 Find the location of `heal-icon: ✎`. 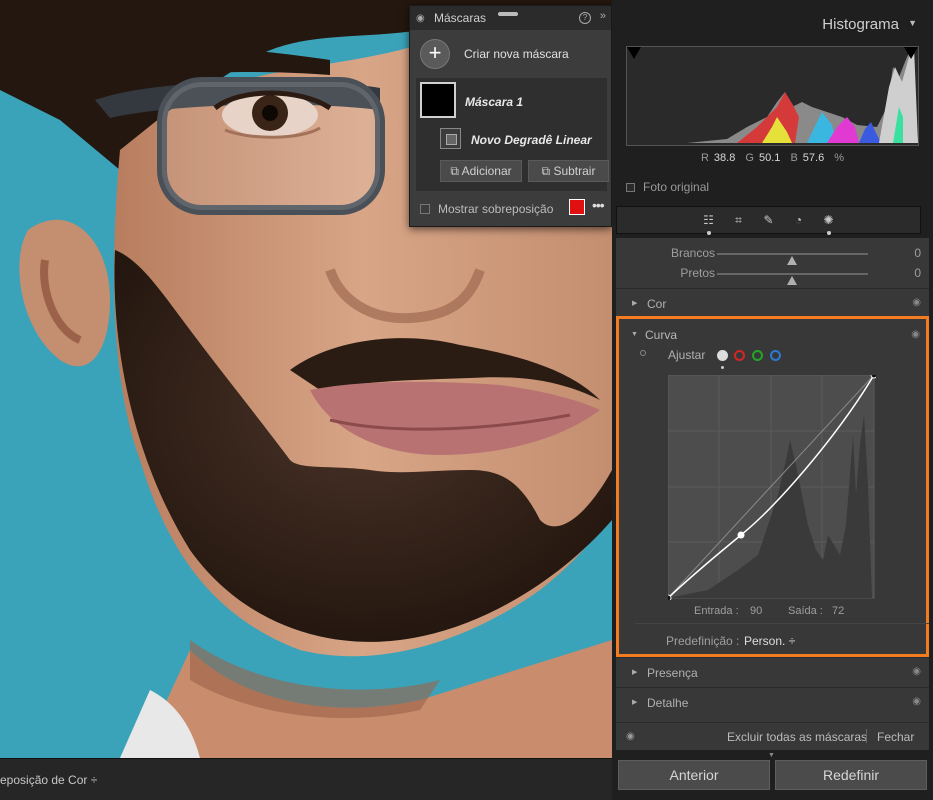

heal-icon: ✎ is located at coordinates (769, 220).